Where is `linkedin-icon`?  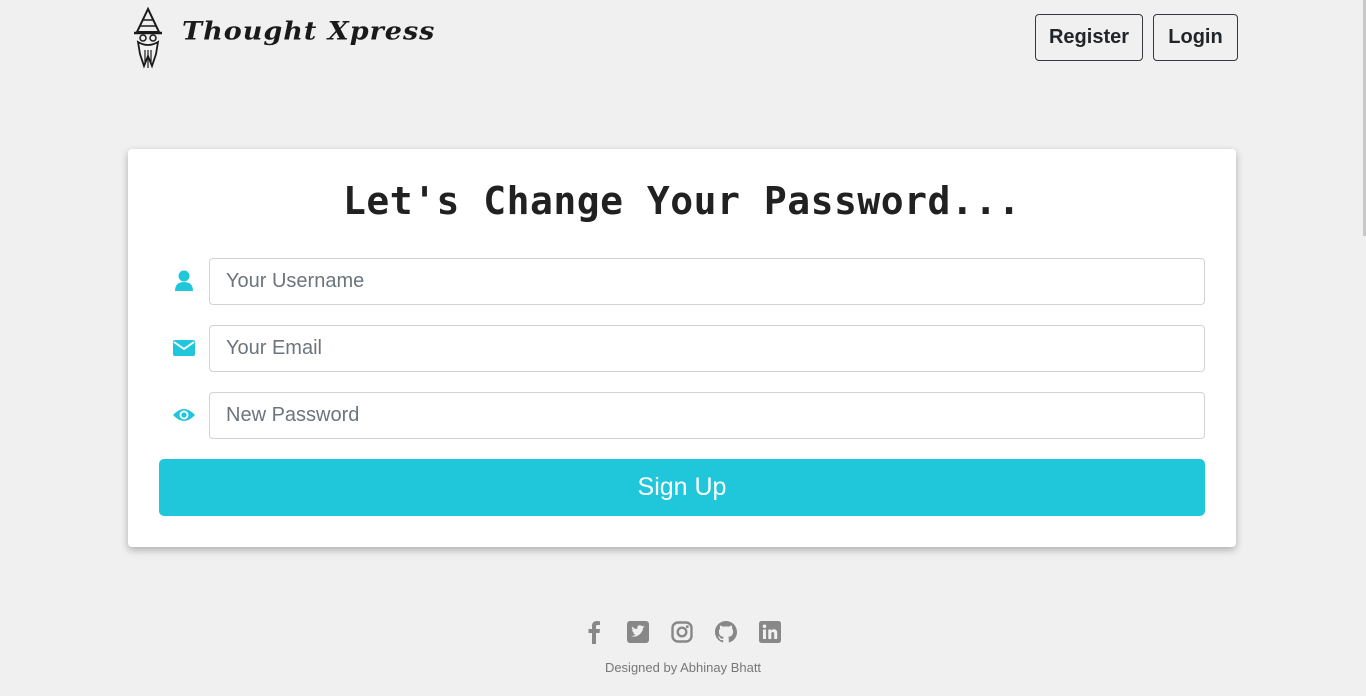
linkedin-icon is located at coordinates (770, 632).